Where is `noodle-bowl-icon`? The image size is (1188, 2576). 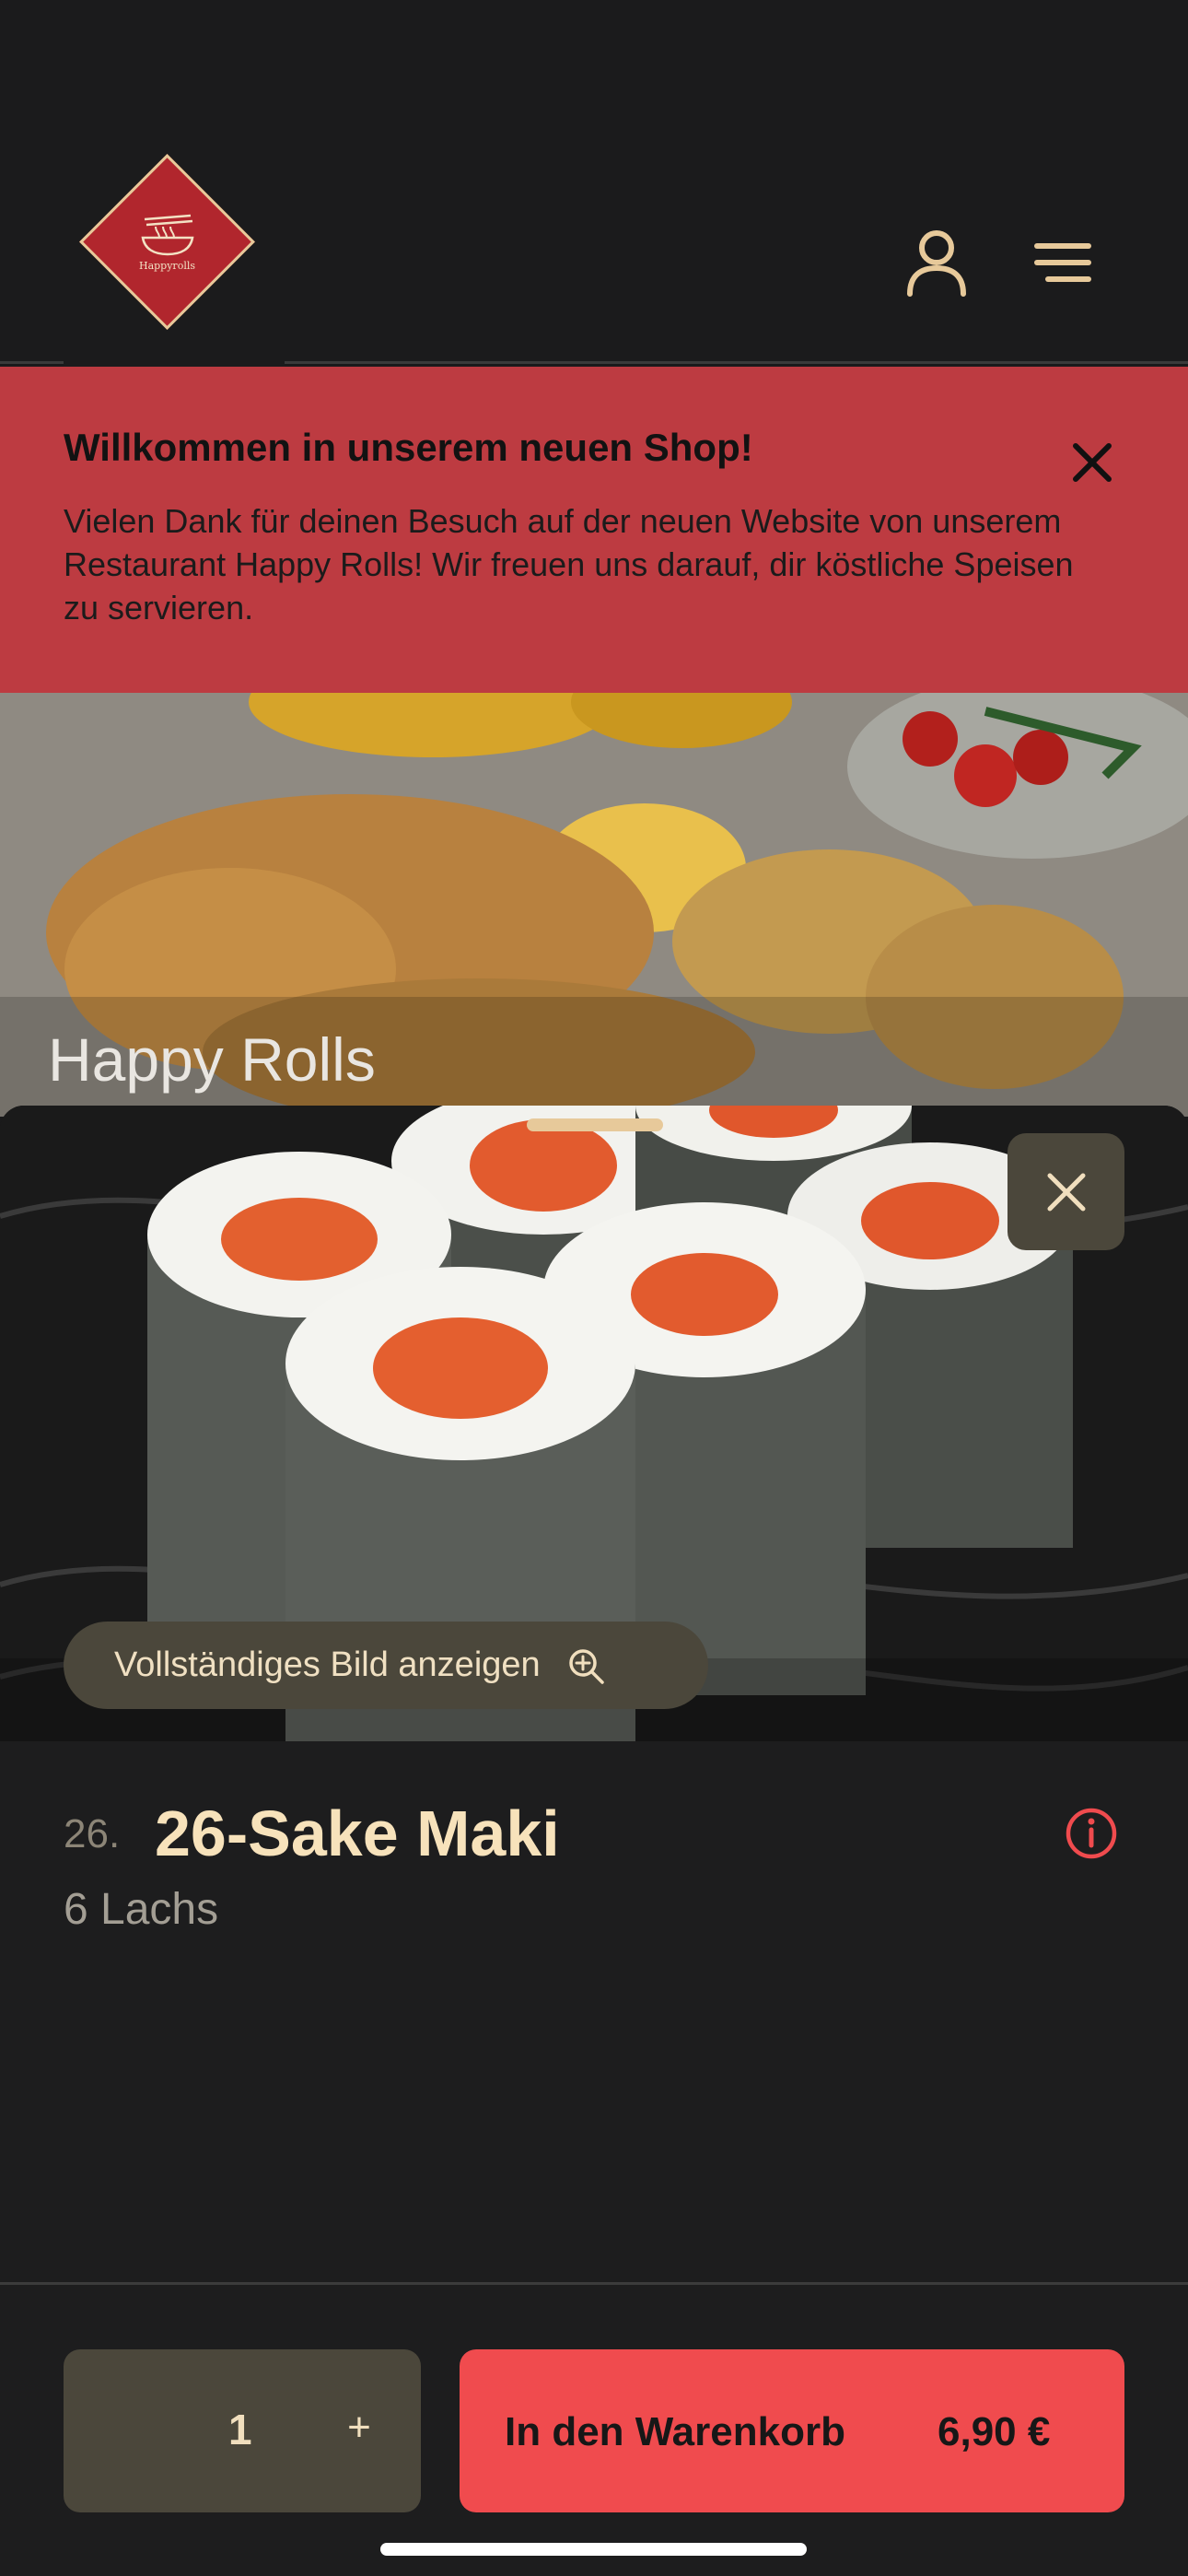
noodle-bowl-icon is located at coordinates (167, 235).